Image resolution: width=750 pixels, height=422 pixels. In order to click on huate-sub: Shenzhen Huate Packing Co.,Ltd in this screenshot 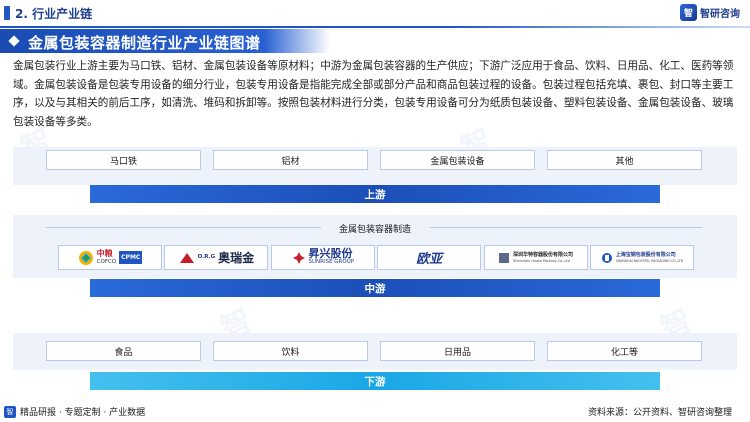, I will do `click(541, 260)`.